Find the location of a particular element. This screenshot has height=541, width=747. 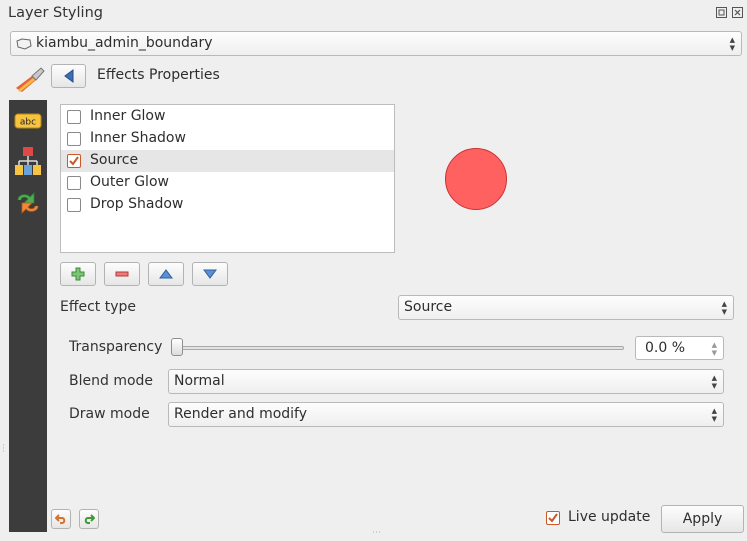

move-down-icon is located at coordinates (210, 274).